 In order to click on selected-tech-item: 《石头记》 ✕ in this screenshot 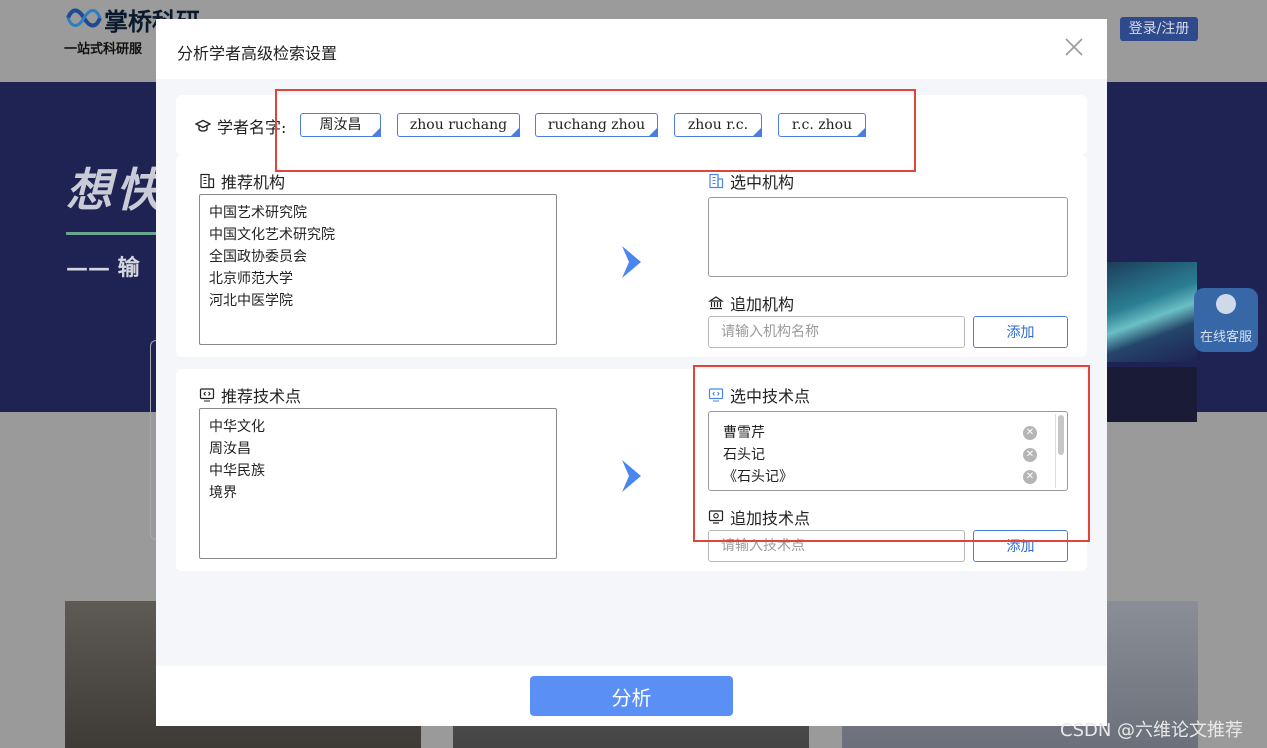, I will do `click(888, 477)`.